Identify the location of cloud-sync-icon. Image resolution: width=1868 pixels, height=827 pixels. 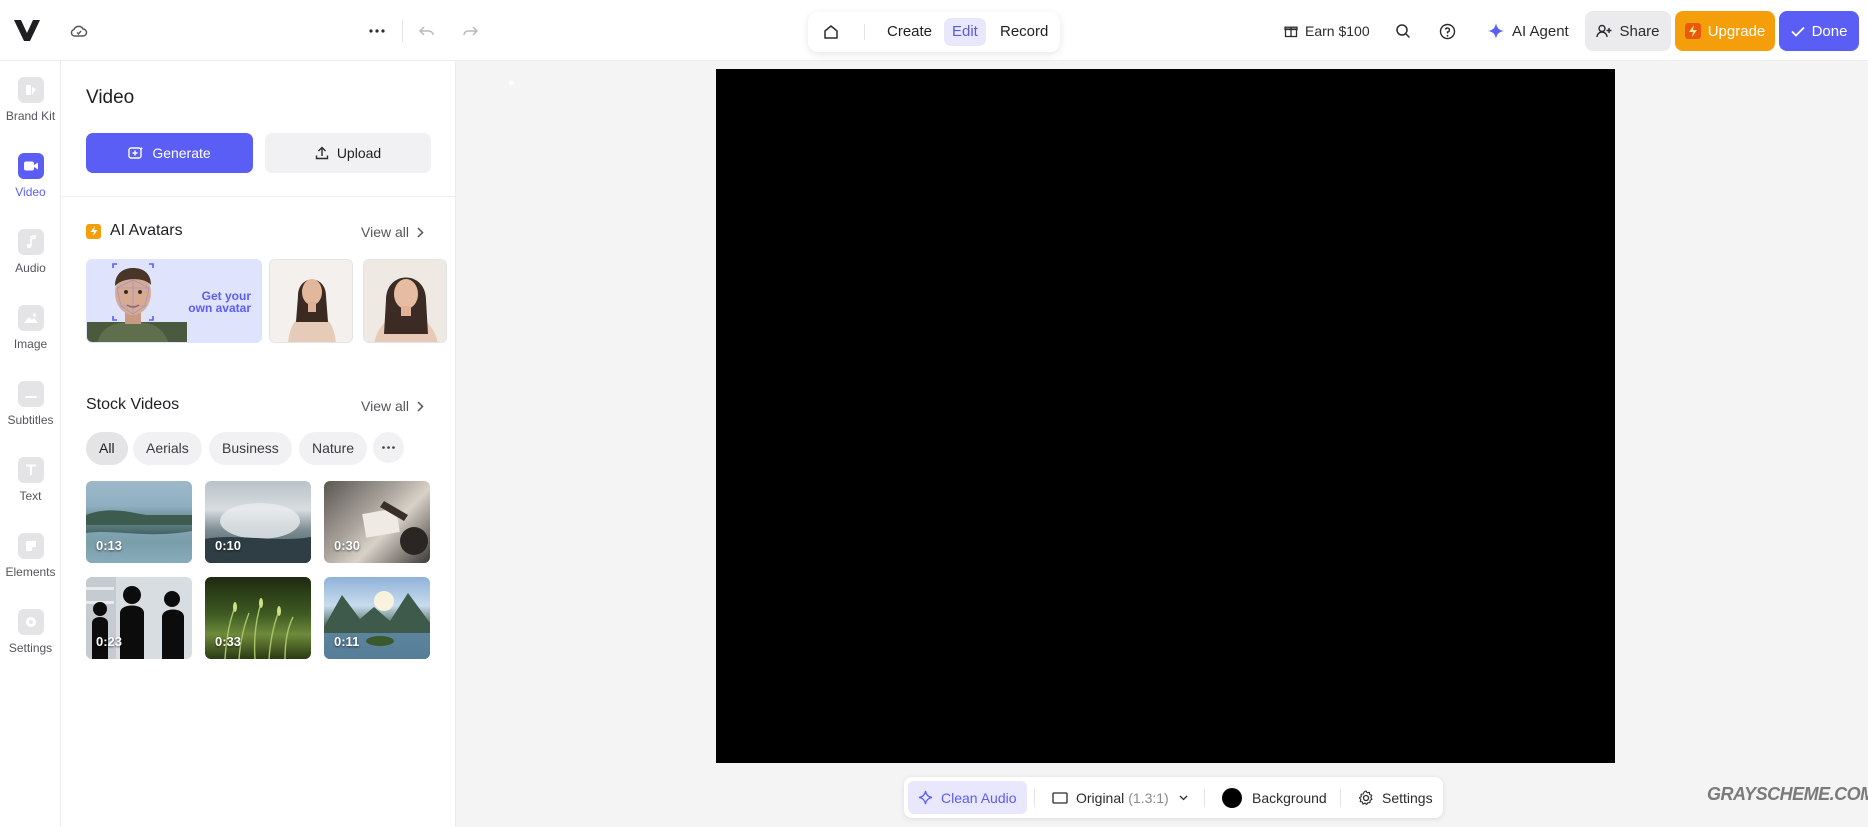
(79, 31).